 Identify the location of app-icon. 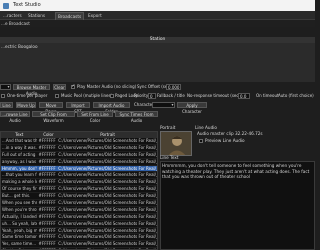
(6, 5).